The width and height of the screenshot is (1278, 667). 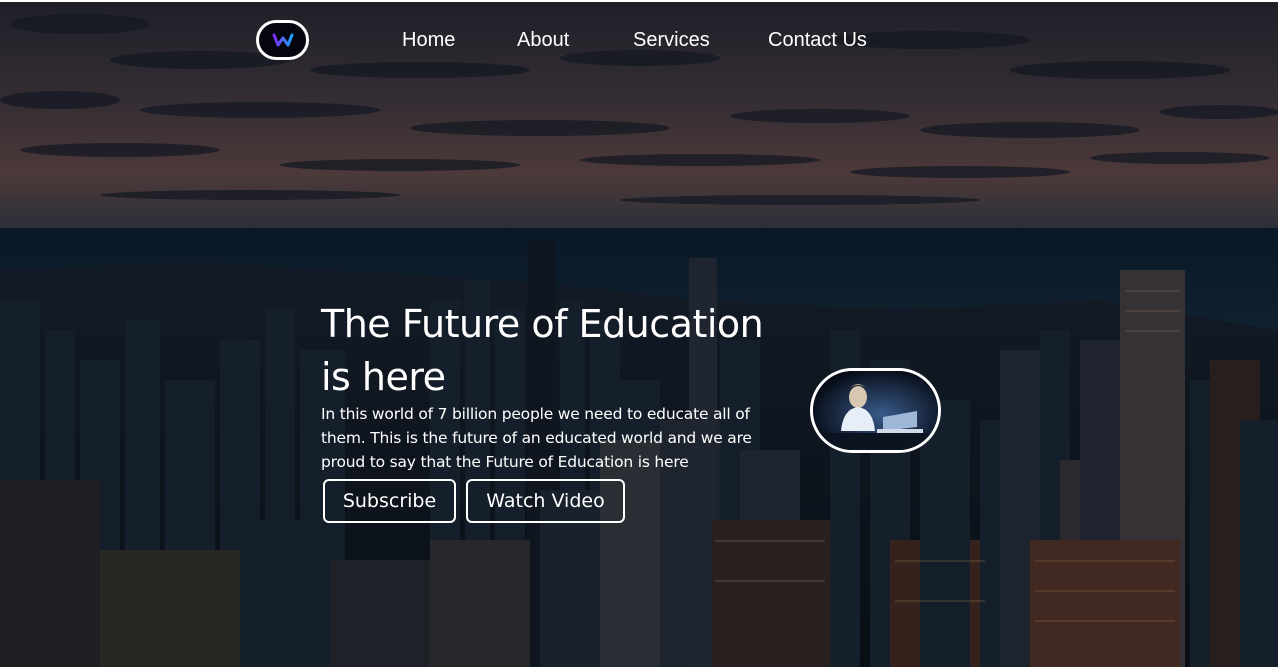 What do you see at coordinates (389, 501) in the screenshot?
I see `subscribe-button: Subscribe` at bounding box center [389, 501].